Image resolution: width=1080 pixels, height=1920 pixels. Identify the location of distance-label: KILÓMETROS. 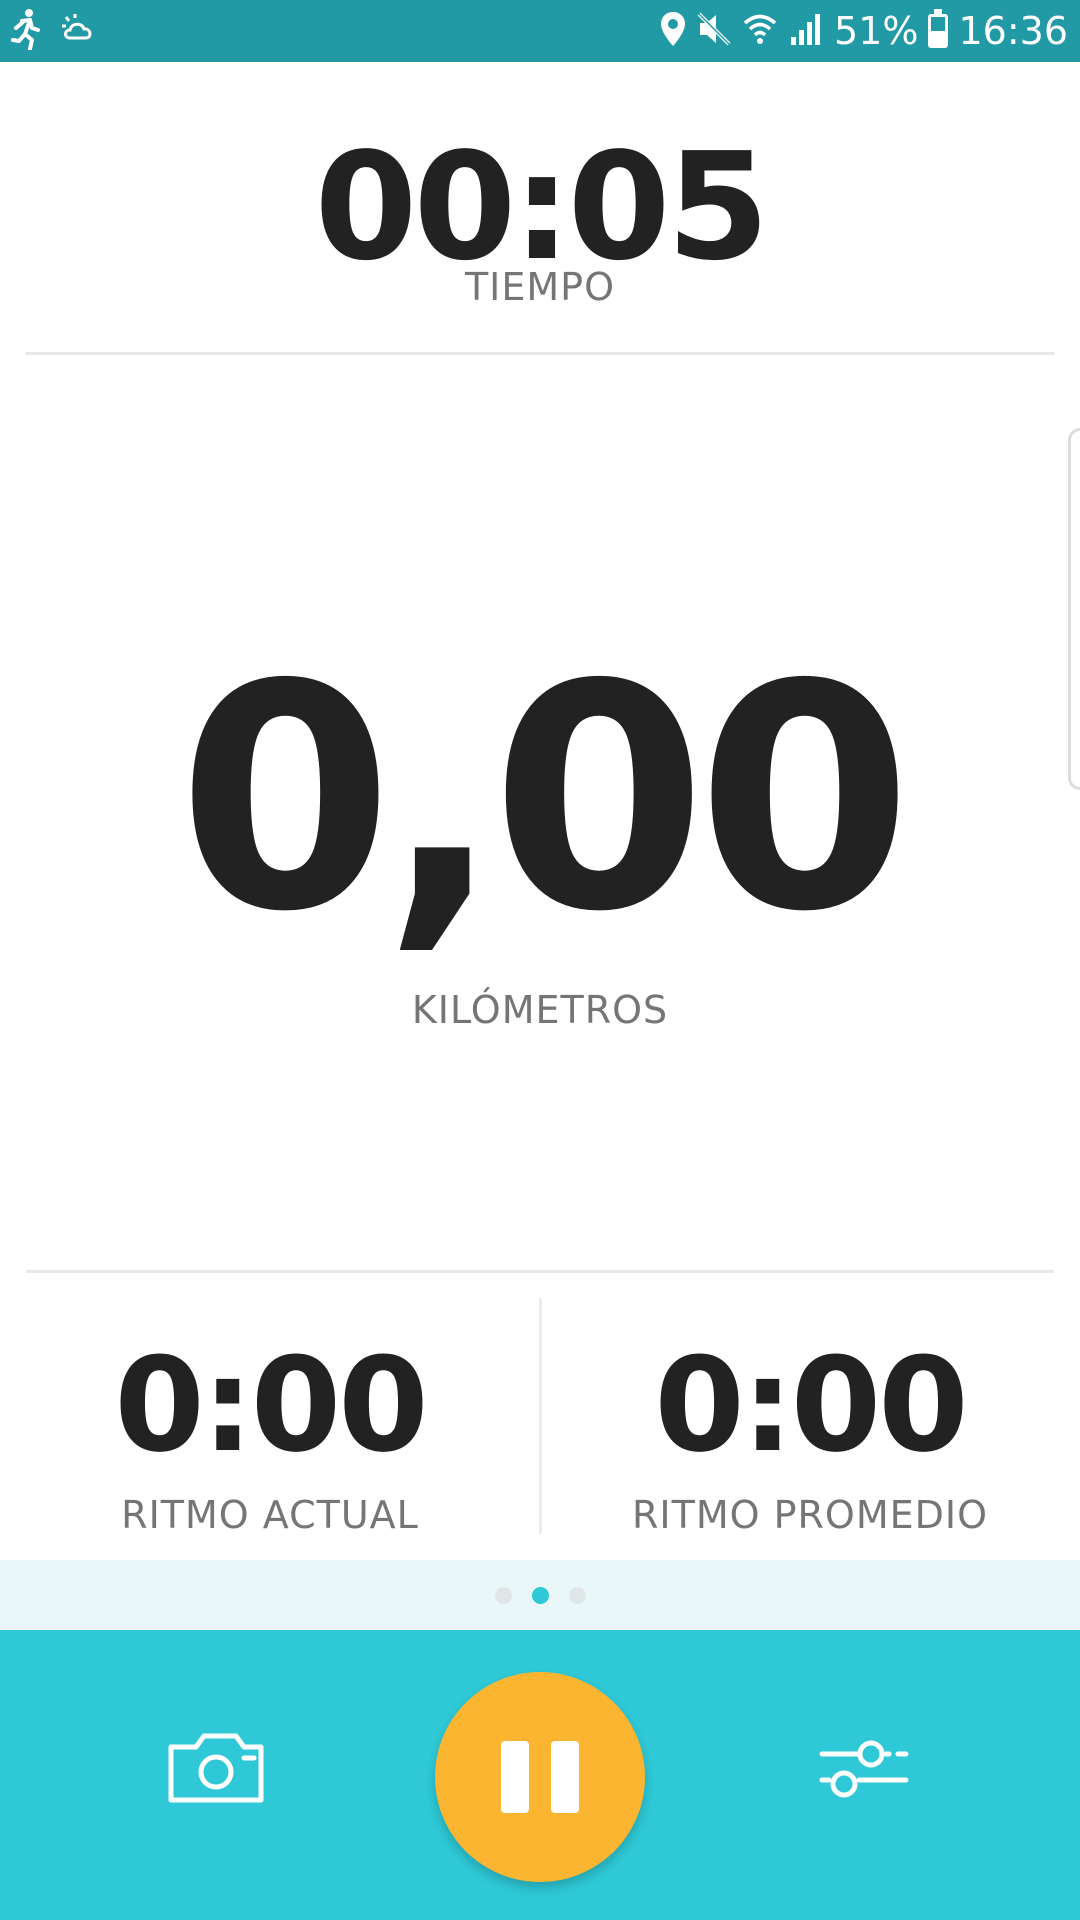
(540, 1010).